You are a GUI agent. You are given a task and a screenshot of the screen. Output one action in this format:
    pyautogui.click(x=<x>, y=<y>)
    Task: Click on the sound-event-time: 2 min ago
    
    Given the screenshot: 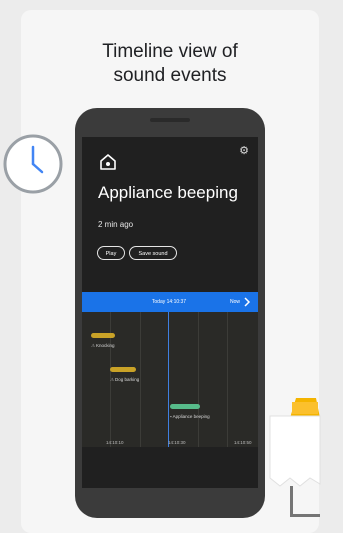 What is the action you would take?
    pyautogui.click(x=116, y=224)
    